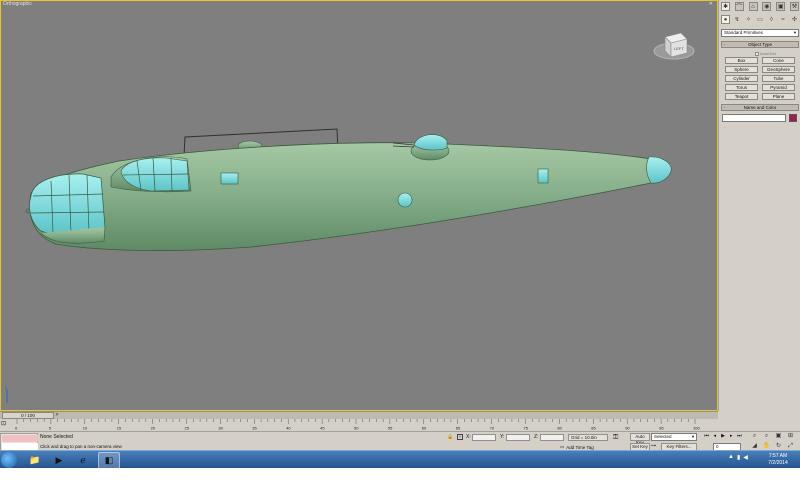 This screenshot has width=800, height=500. Describe the element at coordinates (760, 7) in the screenshot. I see `command-panel-tabs: ✱ ⌒ ⌂ ◉ ▣ ⚒` at that location.